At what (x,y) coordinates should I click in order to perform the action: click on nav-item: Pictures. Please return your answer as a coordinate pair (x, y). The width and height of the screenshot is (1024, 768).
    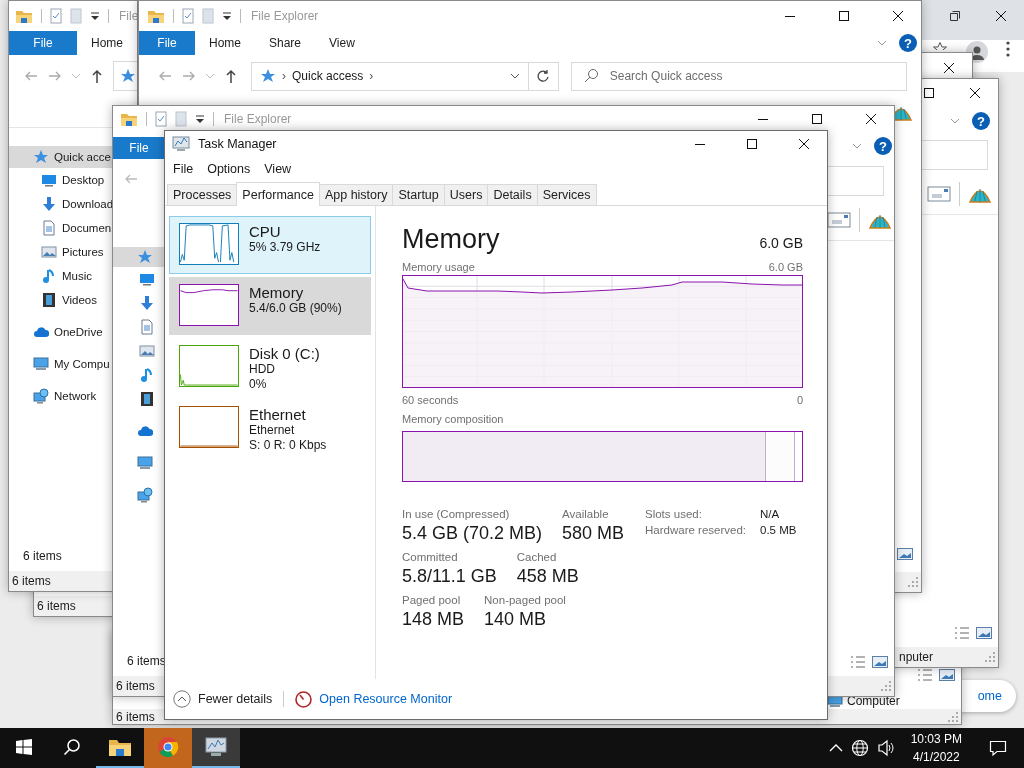
    Looking at the image, I should click on (60, 252).